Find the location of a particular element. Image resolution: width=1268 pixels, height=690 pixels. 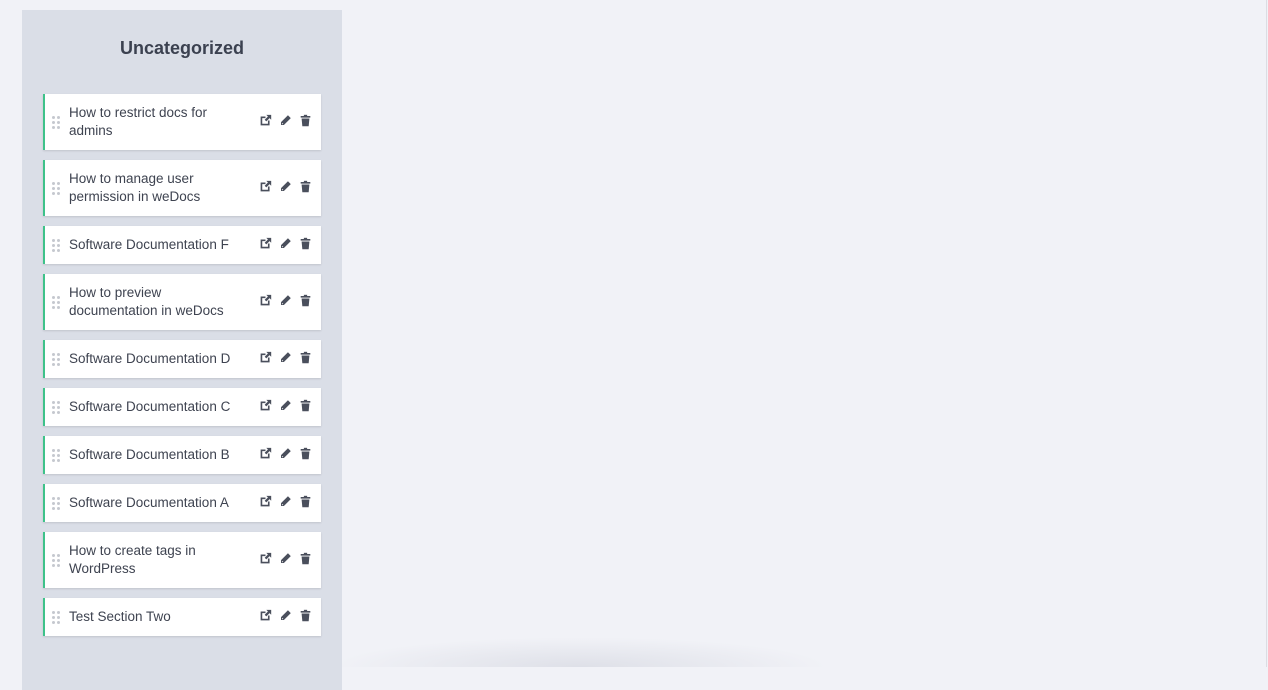

doc-title: Software Documentation C is located at coordinates (163, 407).